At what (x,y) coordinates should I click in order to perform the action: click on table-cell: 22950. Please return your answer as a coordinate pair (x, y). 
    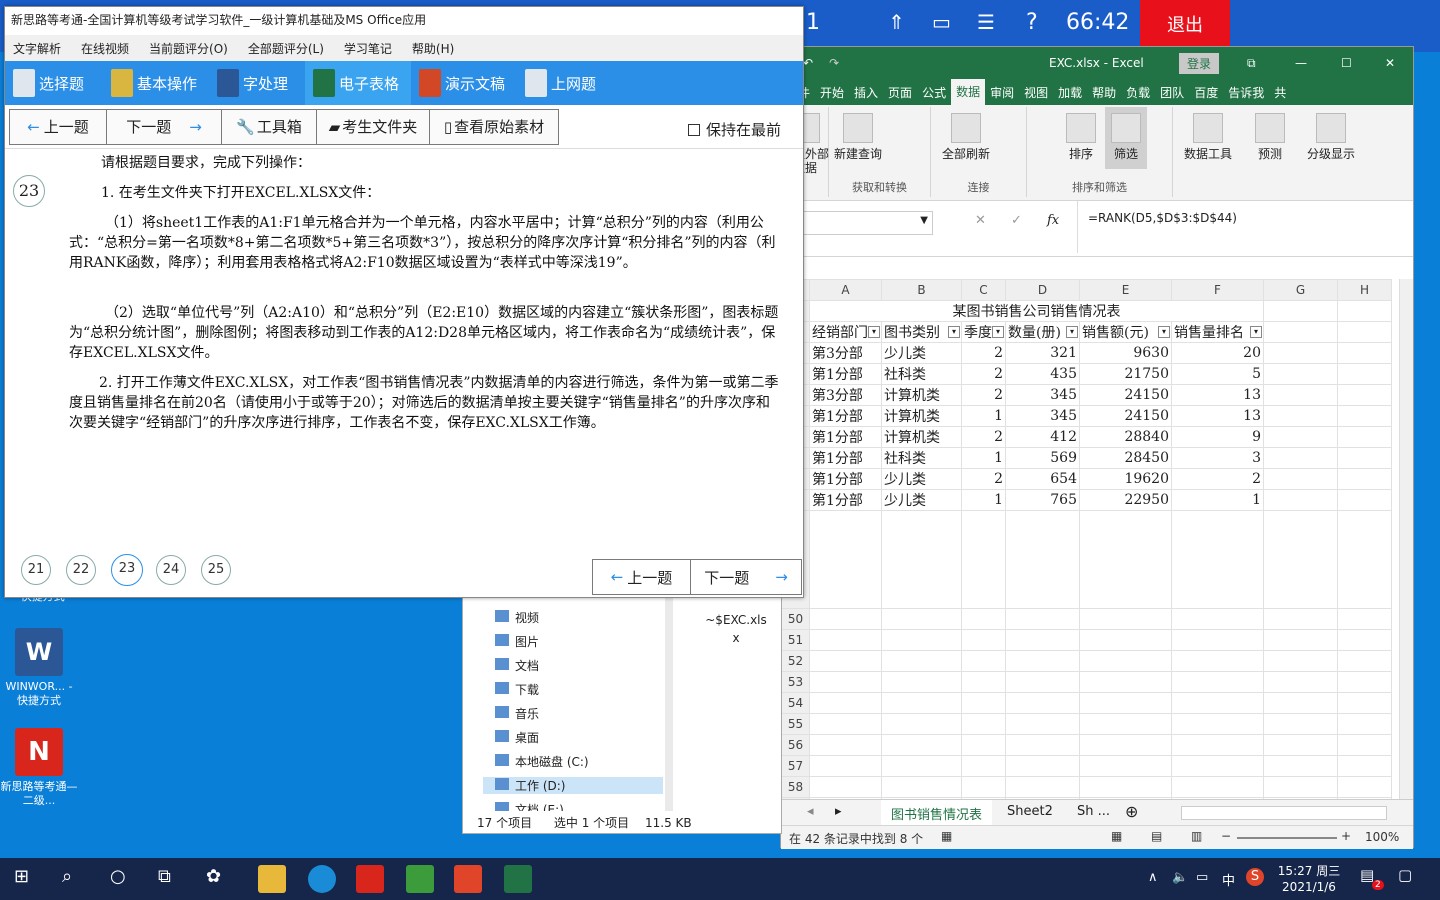
    Looking at the image, I should click on (1125, 500).